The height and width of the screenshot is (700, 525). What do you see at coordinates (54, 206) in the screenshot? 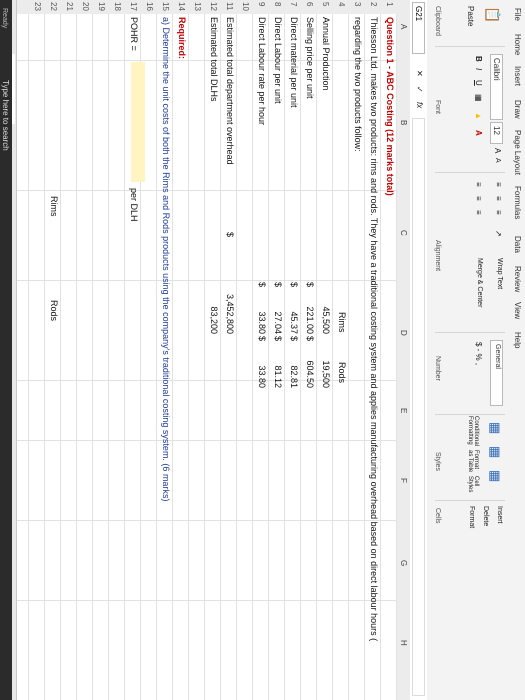
I see `footer-rims: Rims` at bounding box center [54, 206].